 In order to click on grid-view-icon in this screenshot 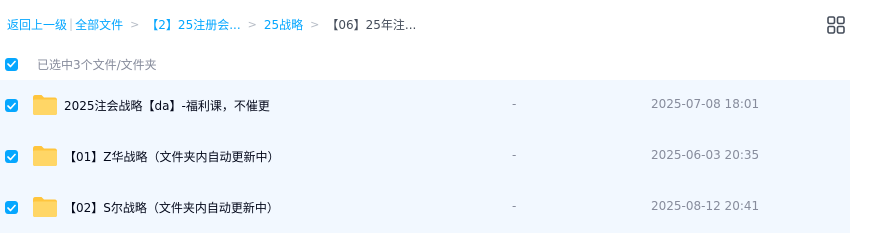, I will do `click(836, 25)`.